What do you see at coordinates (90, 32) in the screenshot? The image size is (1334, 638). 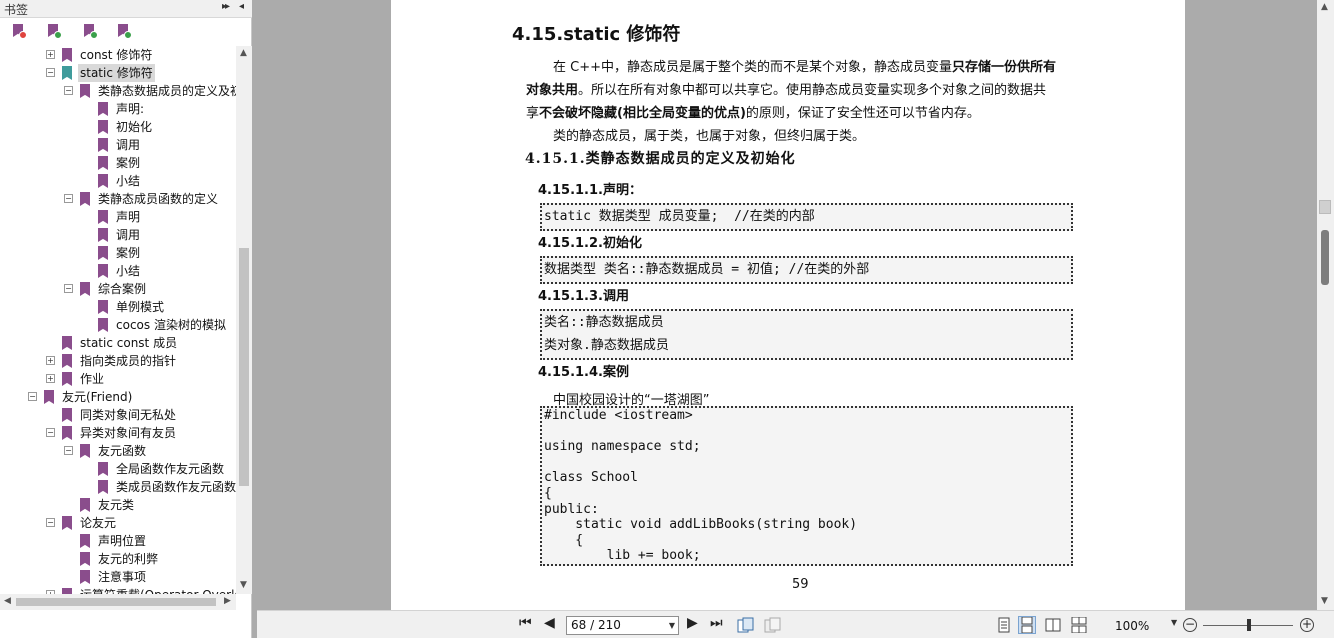 I see `bookmark-goto-icon` at bounding box center [90, 32].